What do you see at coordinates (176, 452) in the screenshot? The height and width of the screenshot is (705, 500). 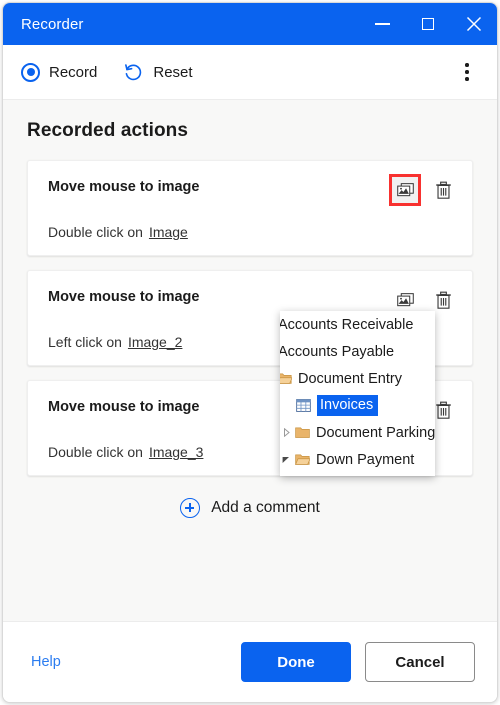 I see `action-target-link: Image_3` at bounding box center [176, 452].